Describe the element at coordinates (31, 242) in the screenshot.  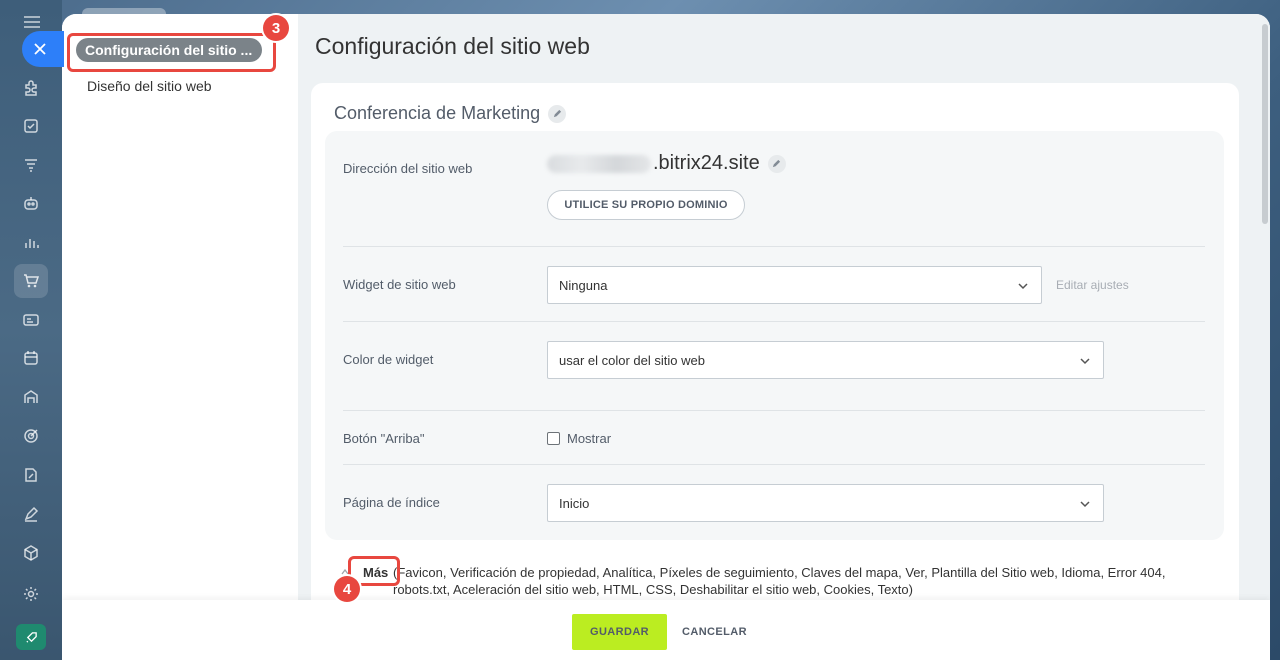
I see `bar-chart-icon` at that location.